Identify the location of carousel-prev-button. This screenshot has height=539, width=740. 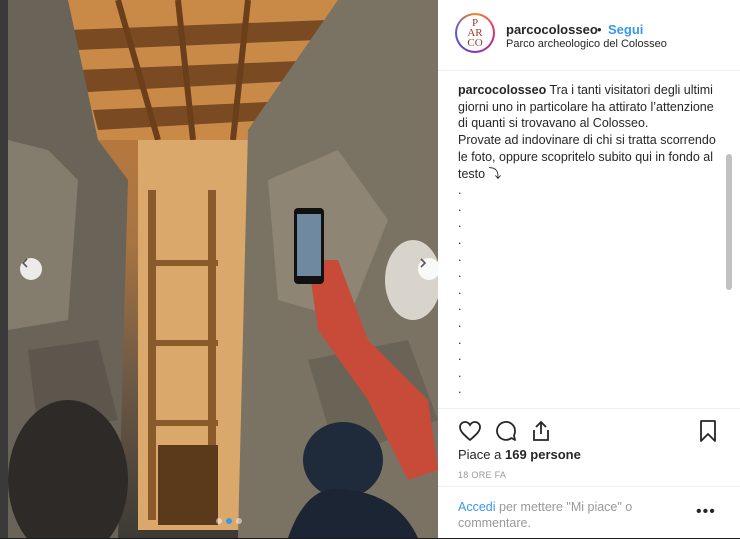
(31, 269).